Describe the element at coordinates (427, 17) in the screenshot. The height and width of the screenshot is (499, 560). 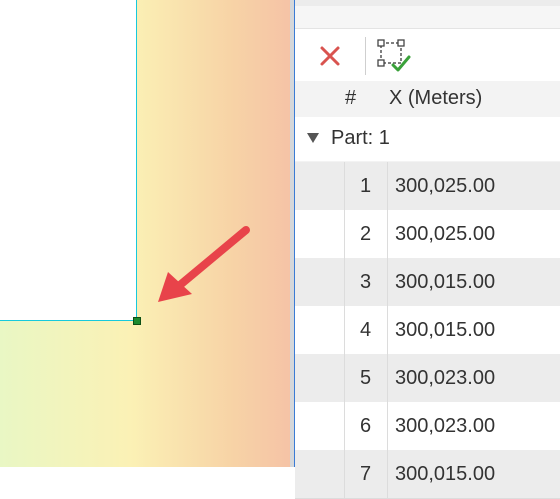
I see `panel-header-strip` at that location.